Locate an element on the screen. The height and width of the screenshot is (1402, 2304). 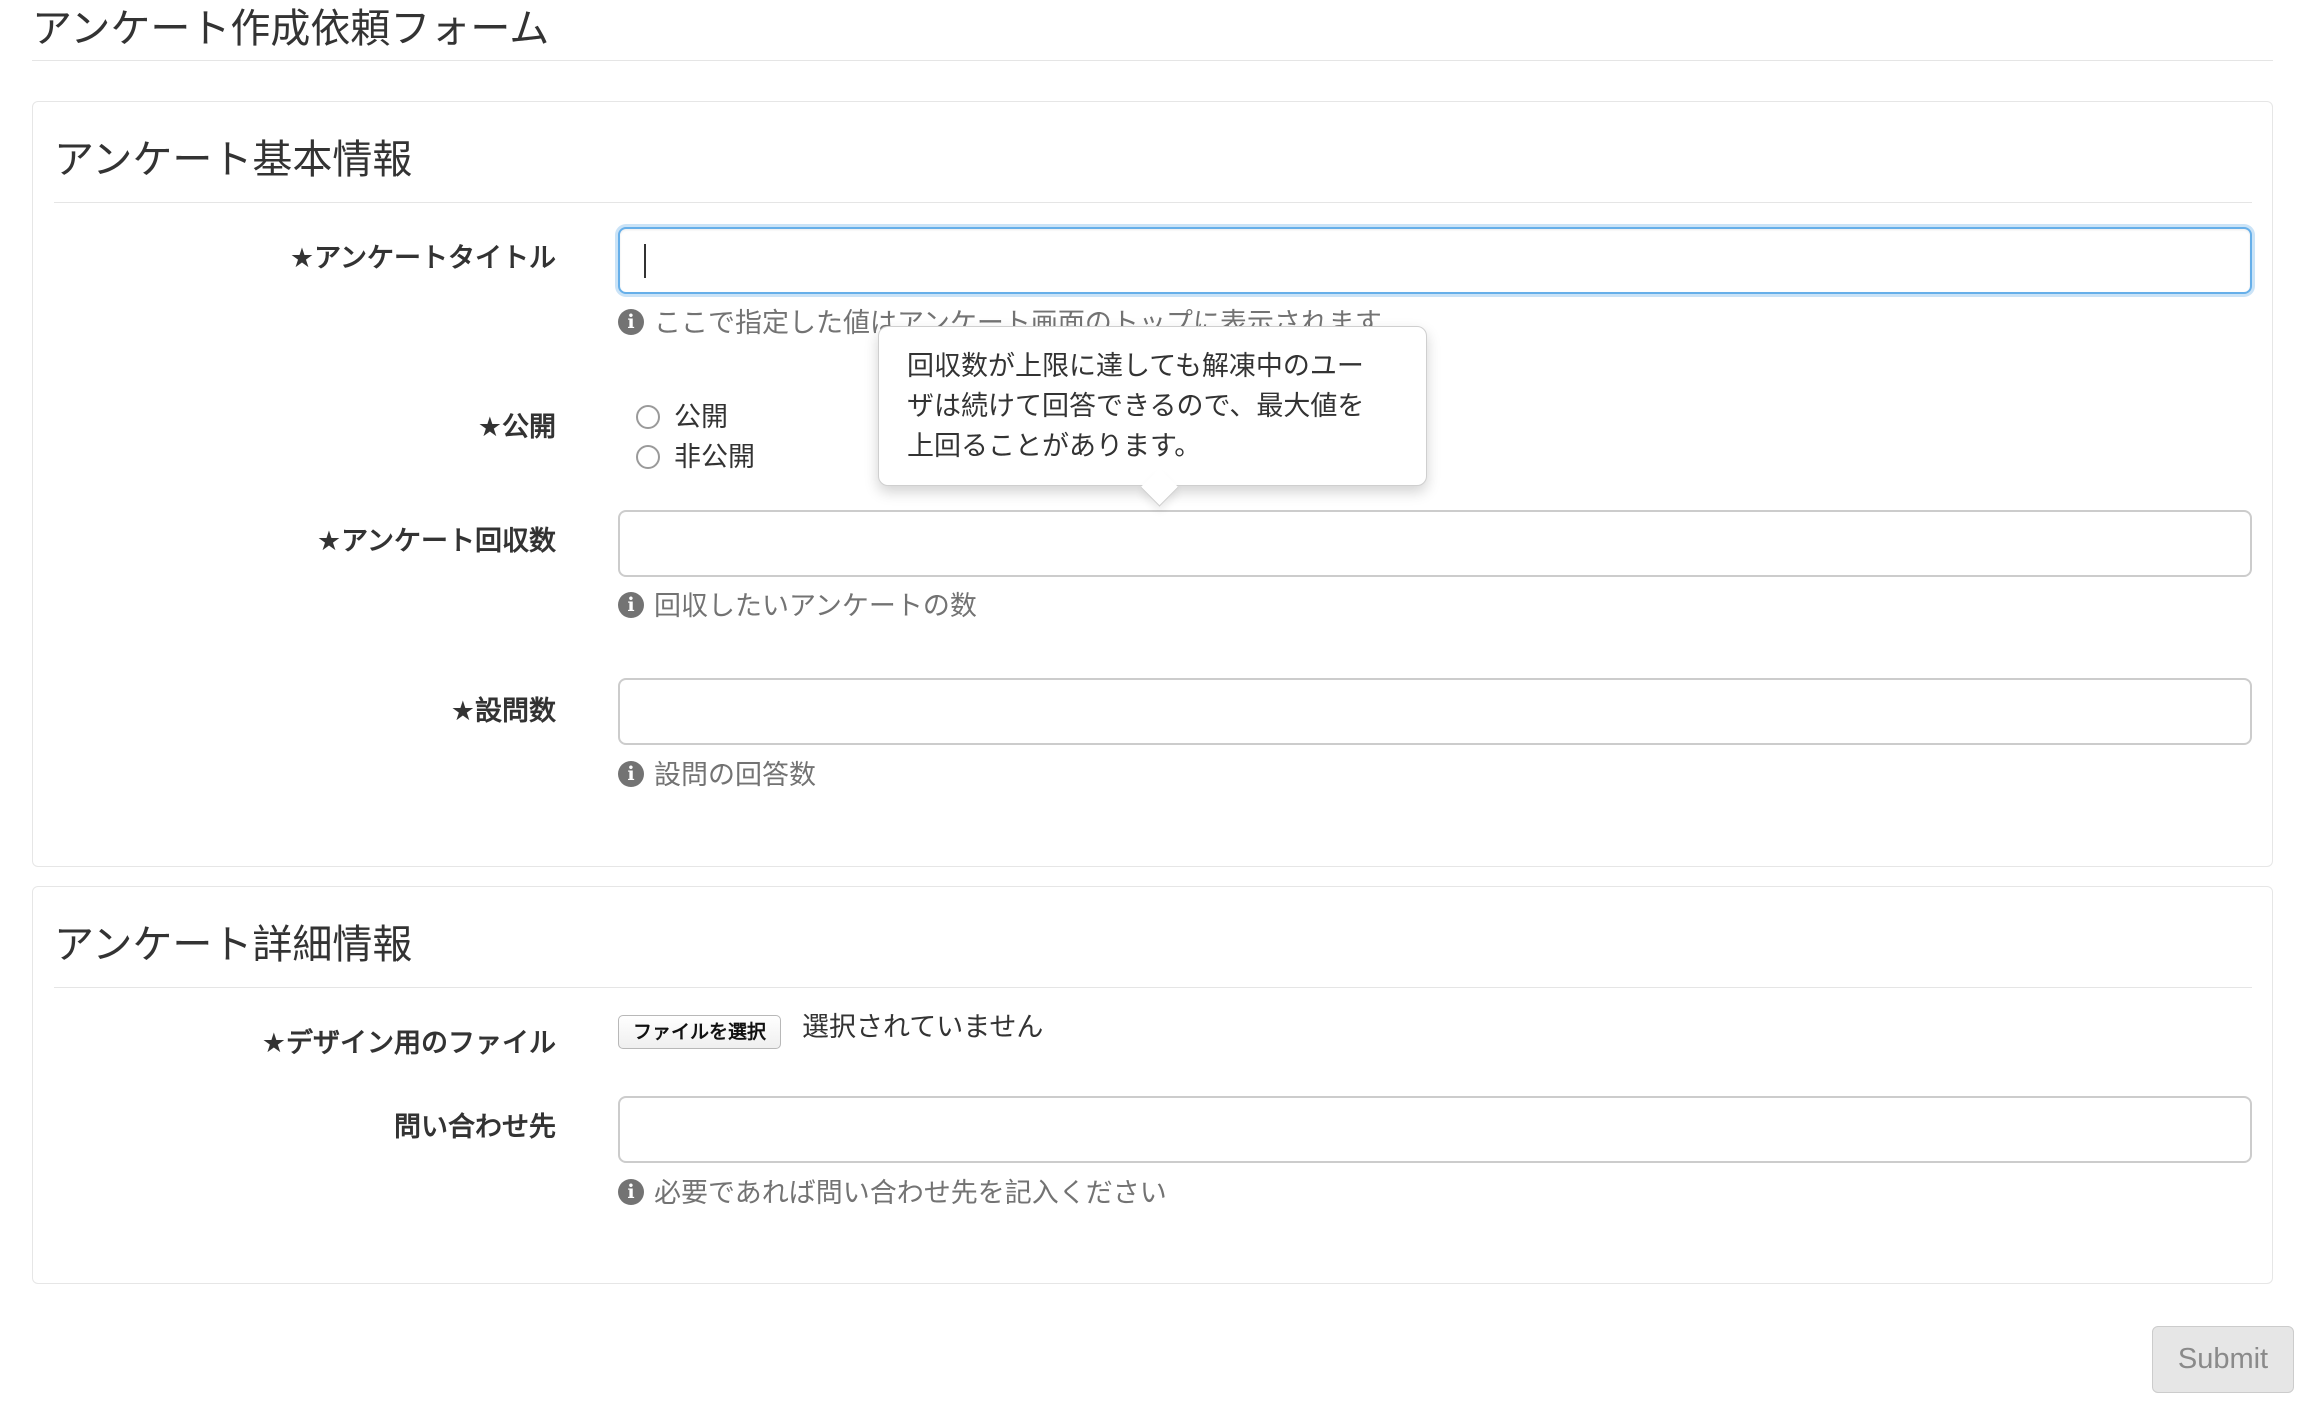
response-count-input is located at coordinates (1435, 543).